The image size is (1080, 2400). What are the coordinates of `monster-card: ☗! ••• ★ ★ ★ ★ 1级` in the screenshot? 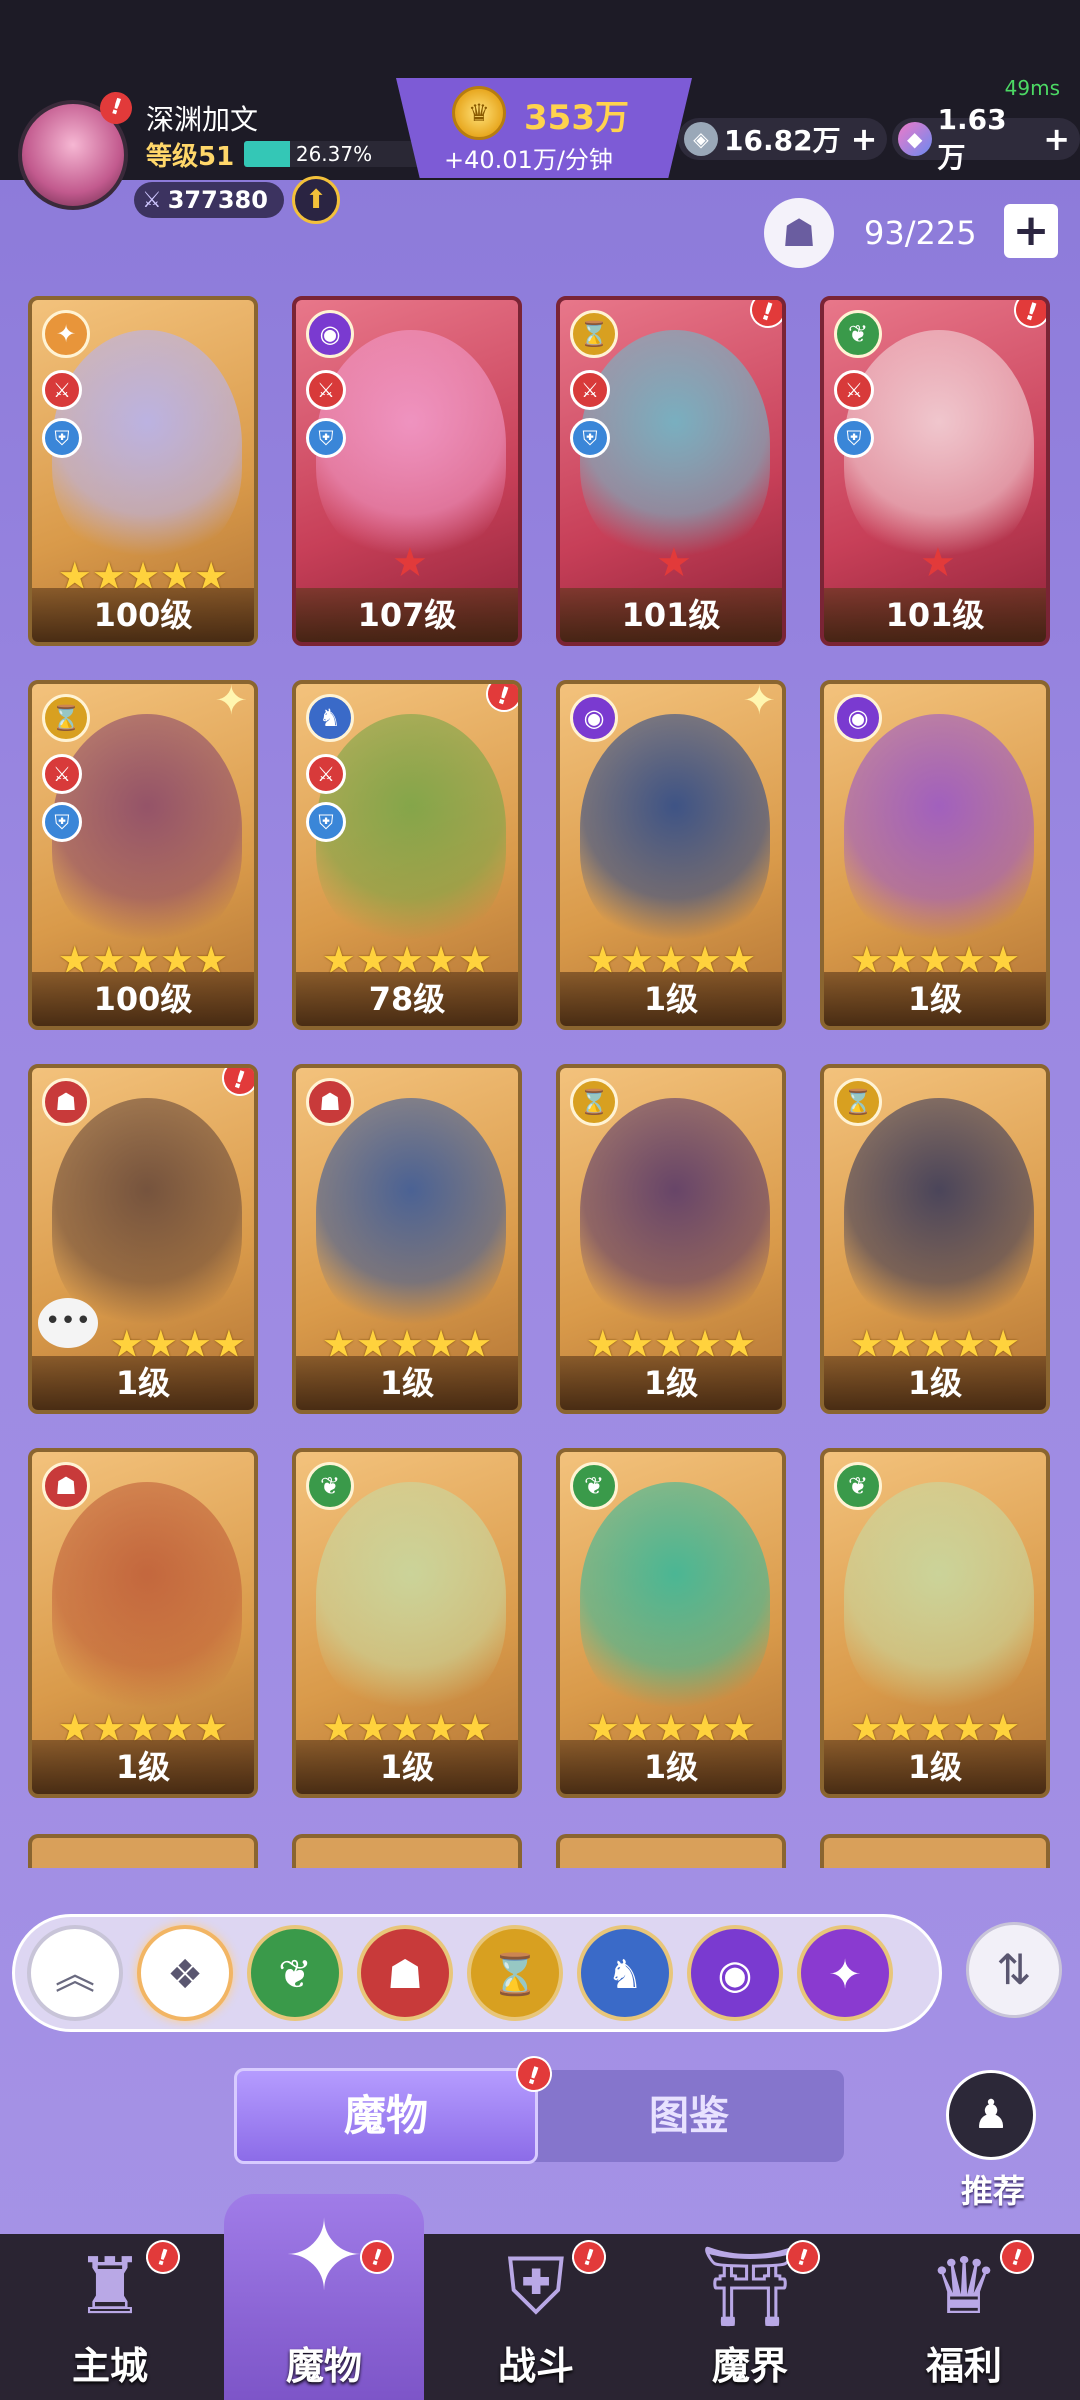 It's located at (143, 1239).